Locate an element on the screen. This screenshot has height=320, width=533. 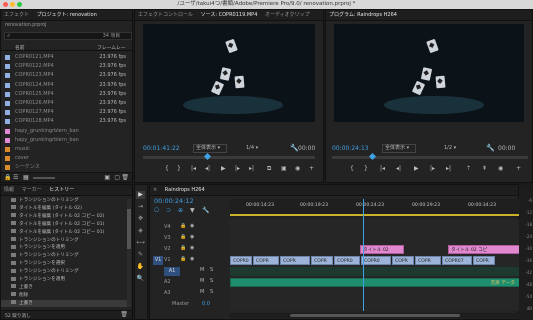
history-item: トランジションを選択 is located at coordinates (64, 263).